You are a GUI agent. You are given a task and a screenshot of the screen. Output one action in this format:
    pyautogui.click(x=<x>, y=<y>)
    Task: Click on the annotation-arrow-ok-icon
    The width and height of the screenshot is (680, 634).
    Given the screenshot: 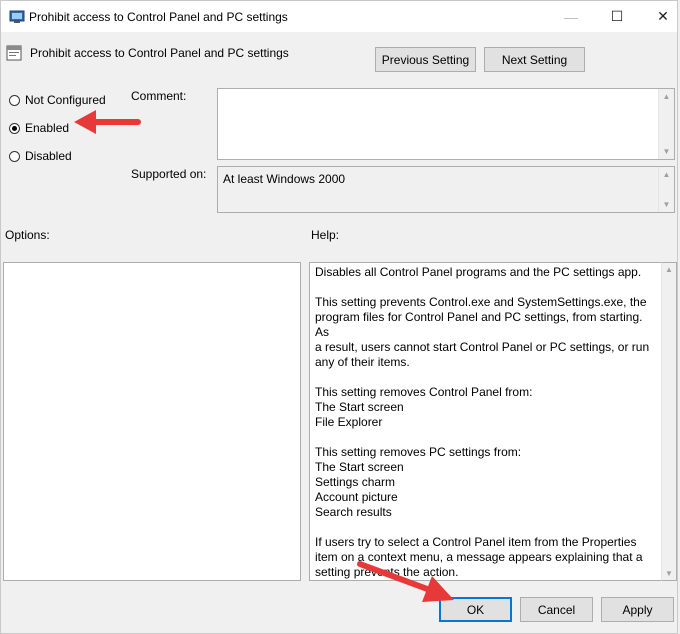 What is the action you would take?
    pyautogui.click(x=405, y=581)
    